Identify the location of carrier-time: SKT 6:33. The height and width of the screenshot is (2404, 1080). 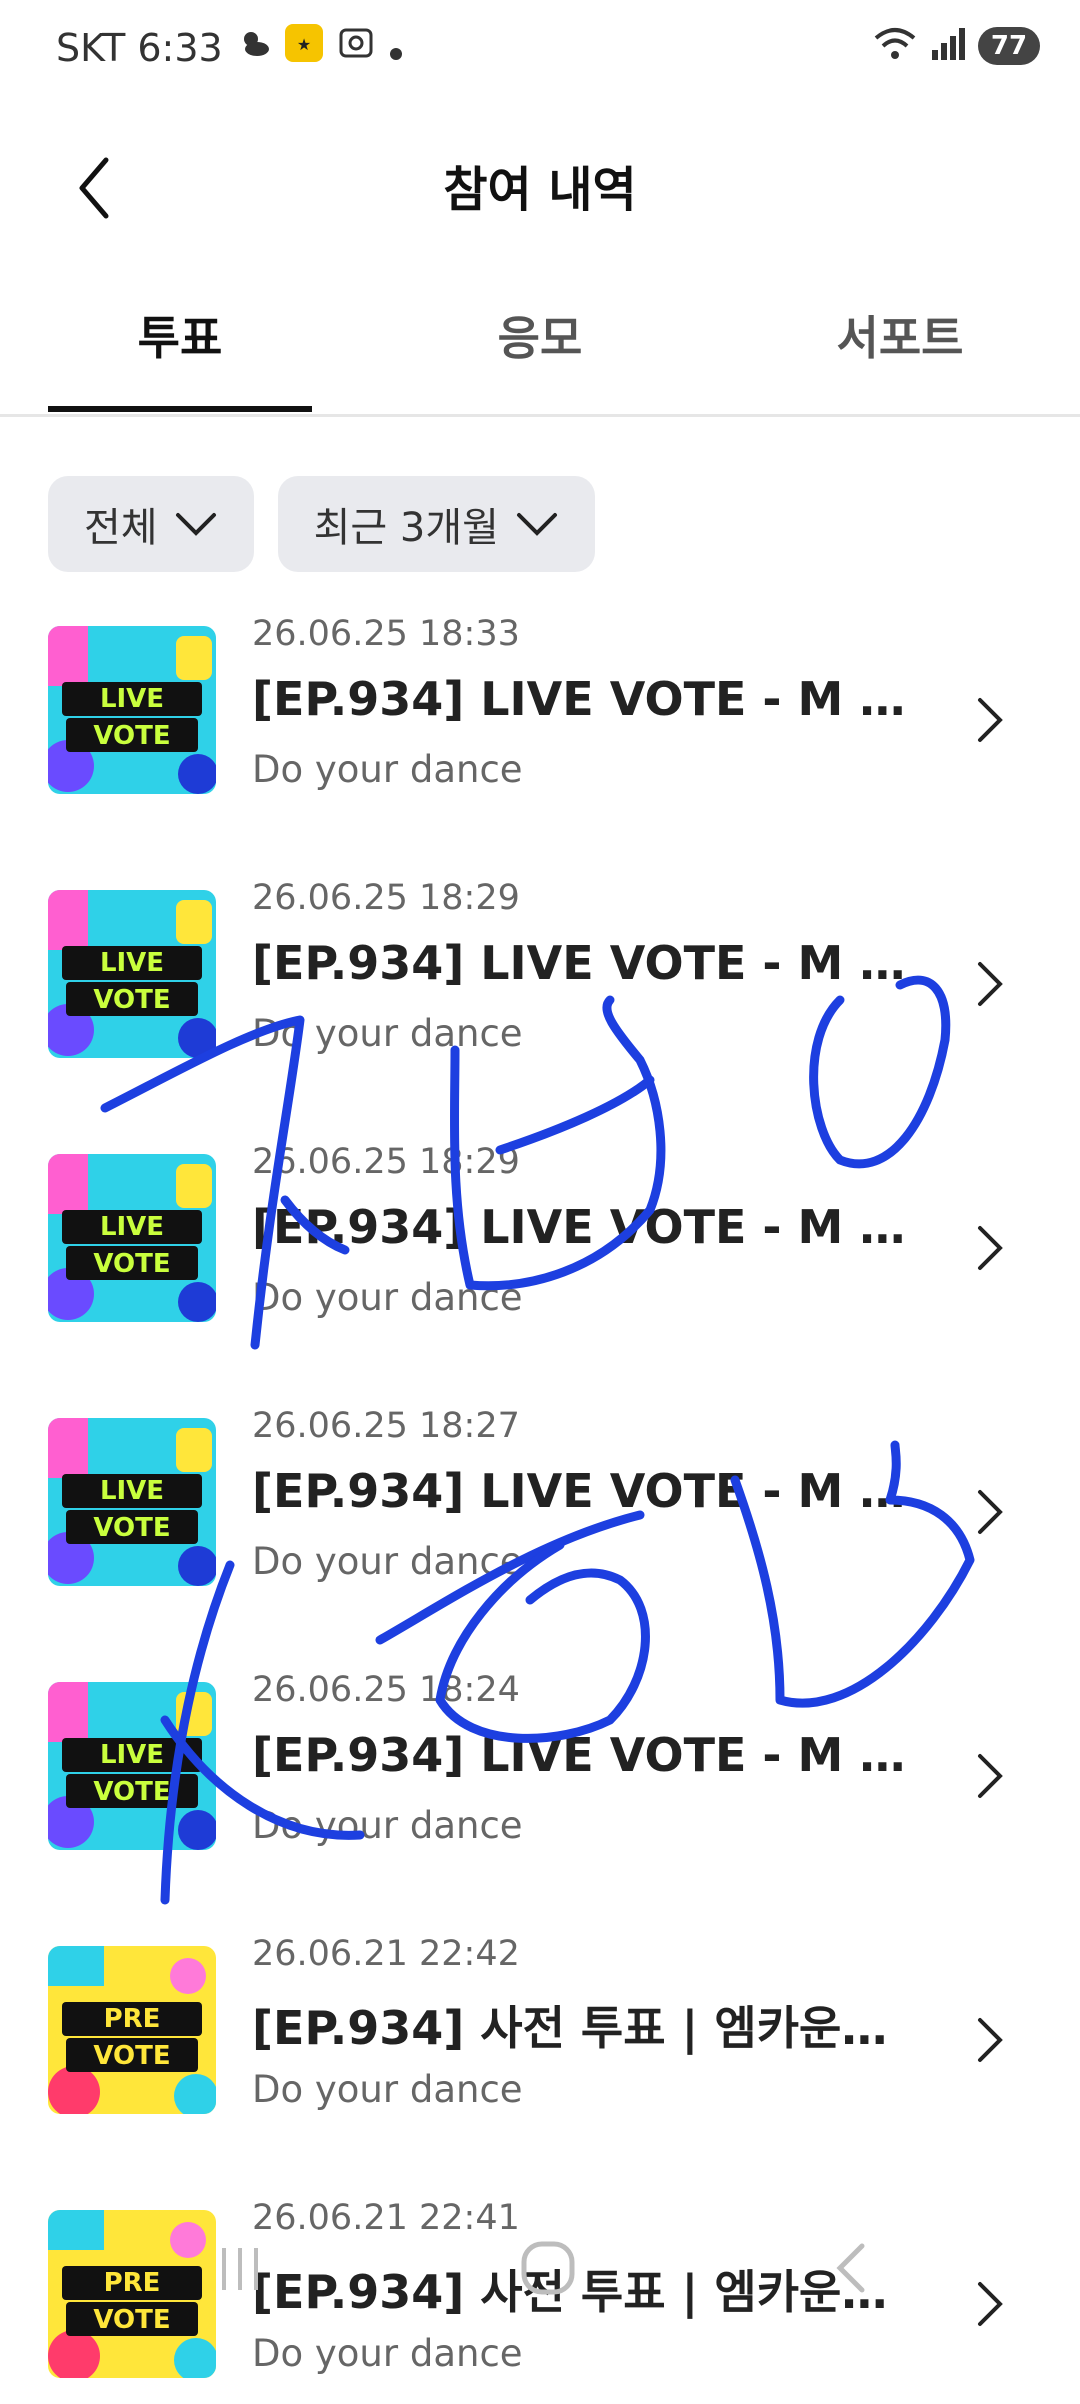
(139, 47).